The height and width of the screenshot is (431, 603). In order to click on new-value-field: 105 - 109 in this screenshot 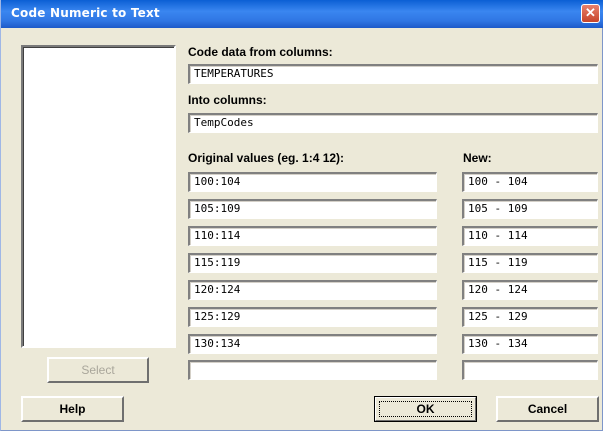, I will do `click(530, 209)`.